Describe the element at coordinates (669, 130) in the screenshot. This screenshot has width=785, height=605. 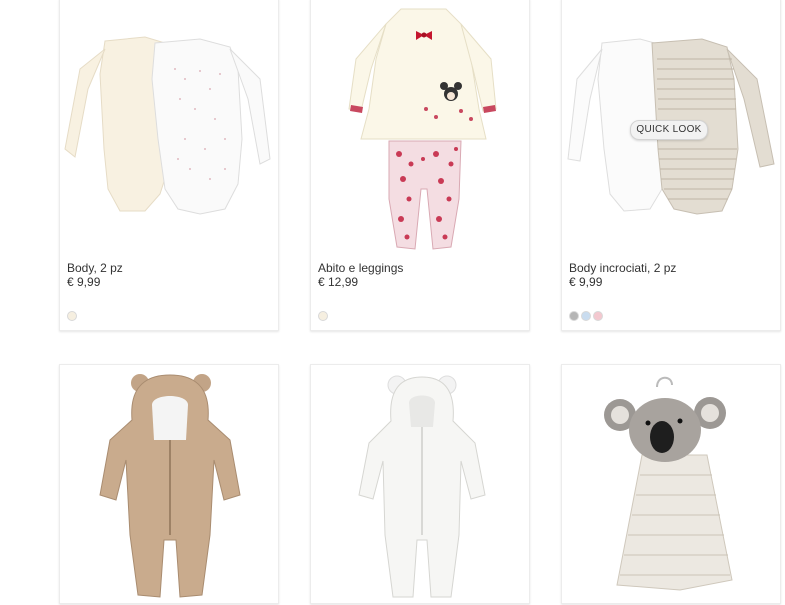
I see `quick-look-button: QUICK LOOK` at that location.